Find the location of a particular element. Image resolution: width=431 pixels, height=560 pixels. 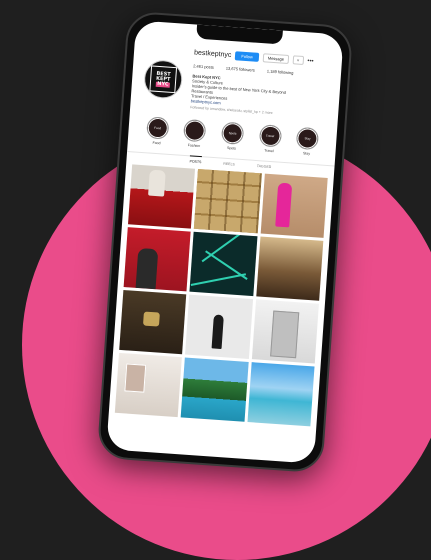

mannequin-shape is located at coordinates (157, 183).